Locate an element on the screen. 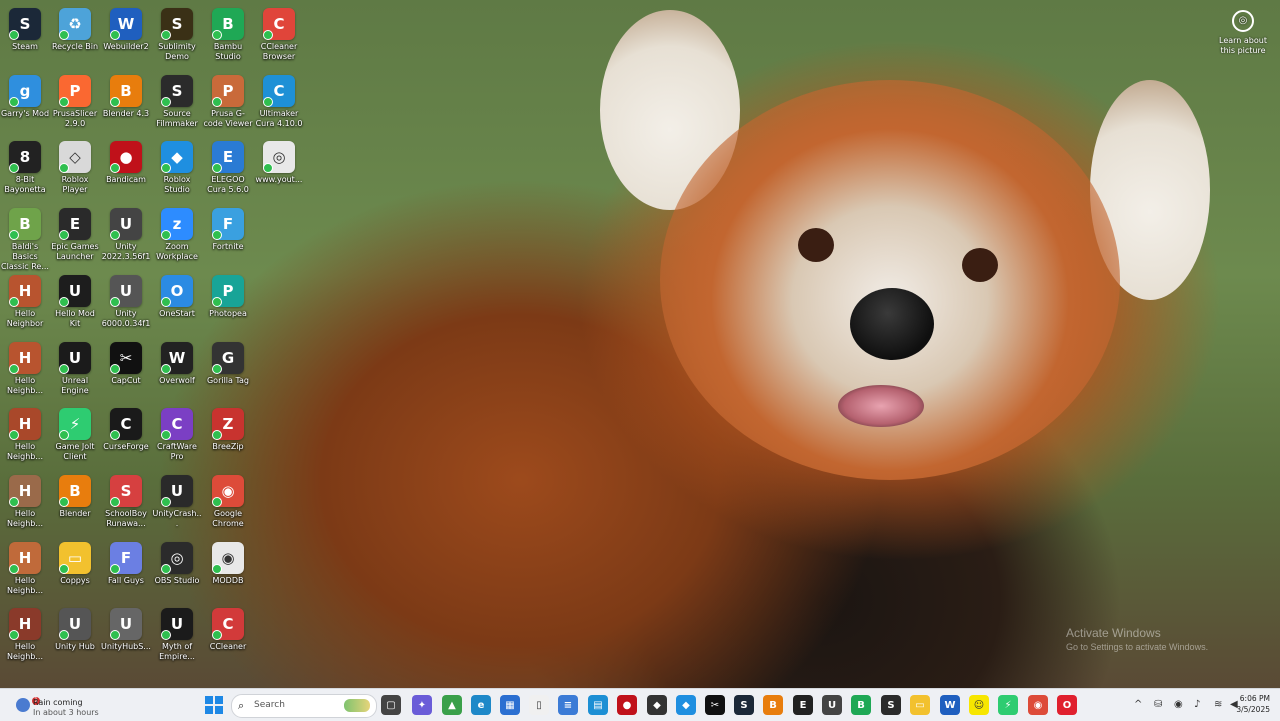 This screenshot has height=721, width=1280. network-app-icon: ⛁ is located at coordinates (1158, 704).